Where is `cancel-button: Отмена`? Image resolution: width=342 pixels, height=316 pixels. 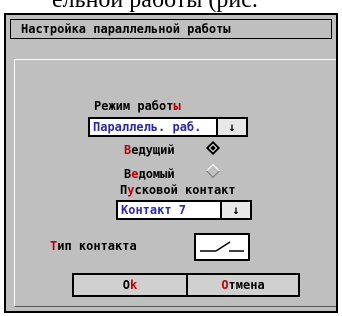
cancel-button: Отмена is located at coordinates (243, 285).